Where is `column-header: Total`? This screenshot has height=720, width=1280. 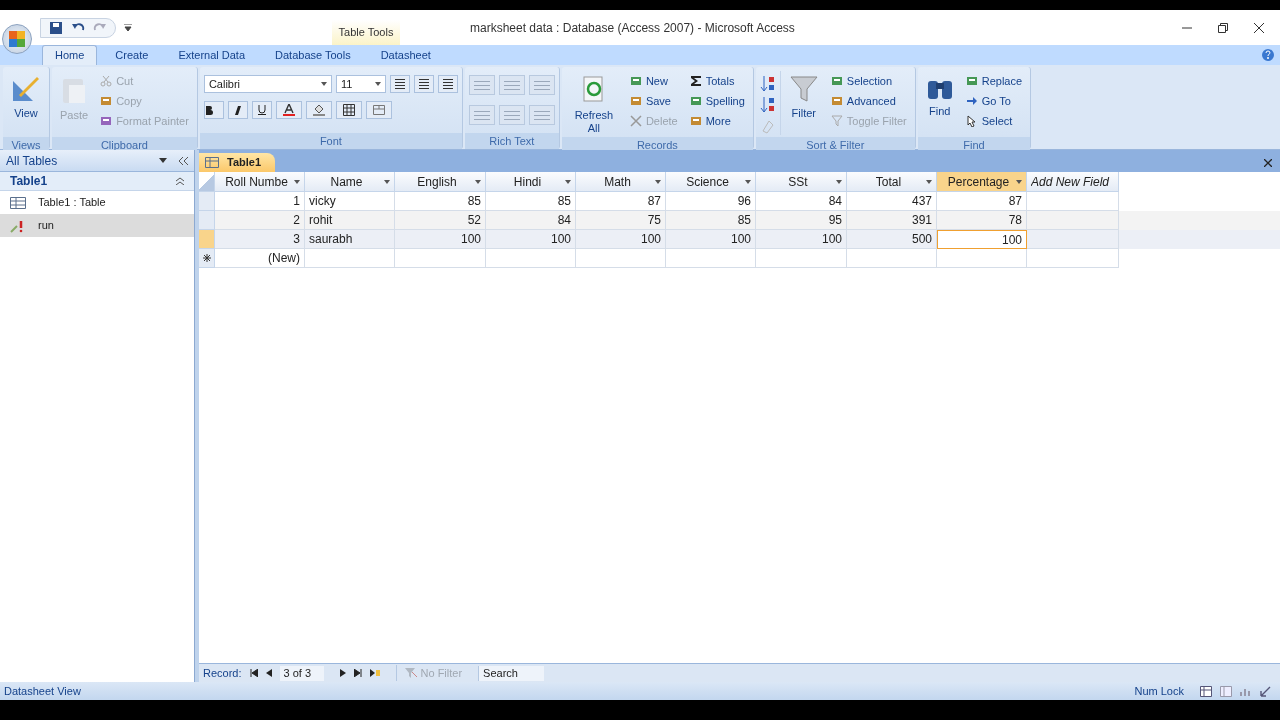 column-header: Total is located at coordinates (892, 182).